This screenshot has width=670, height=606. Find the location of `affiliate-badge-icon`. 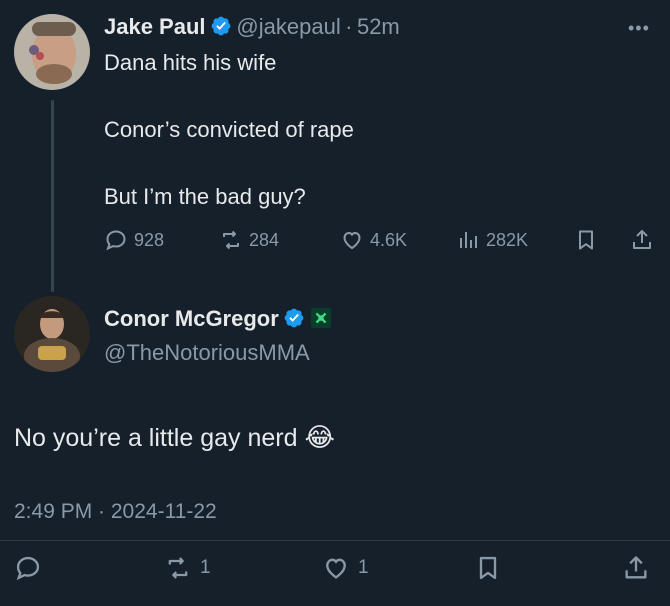

affiliate-badge-icon is located at coordinates (321, 318).